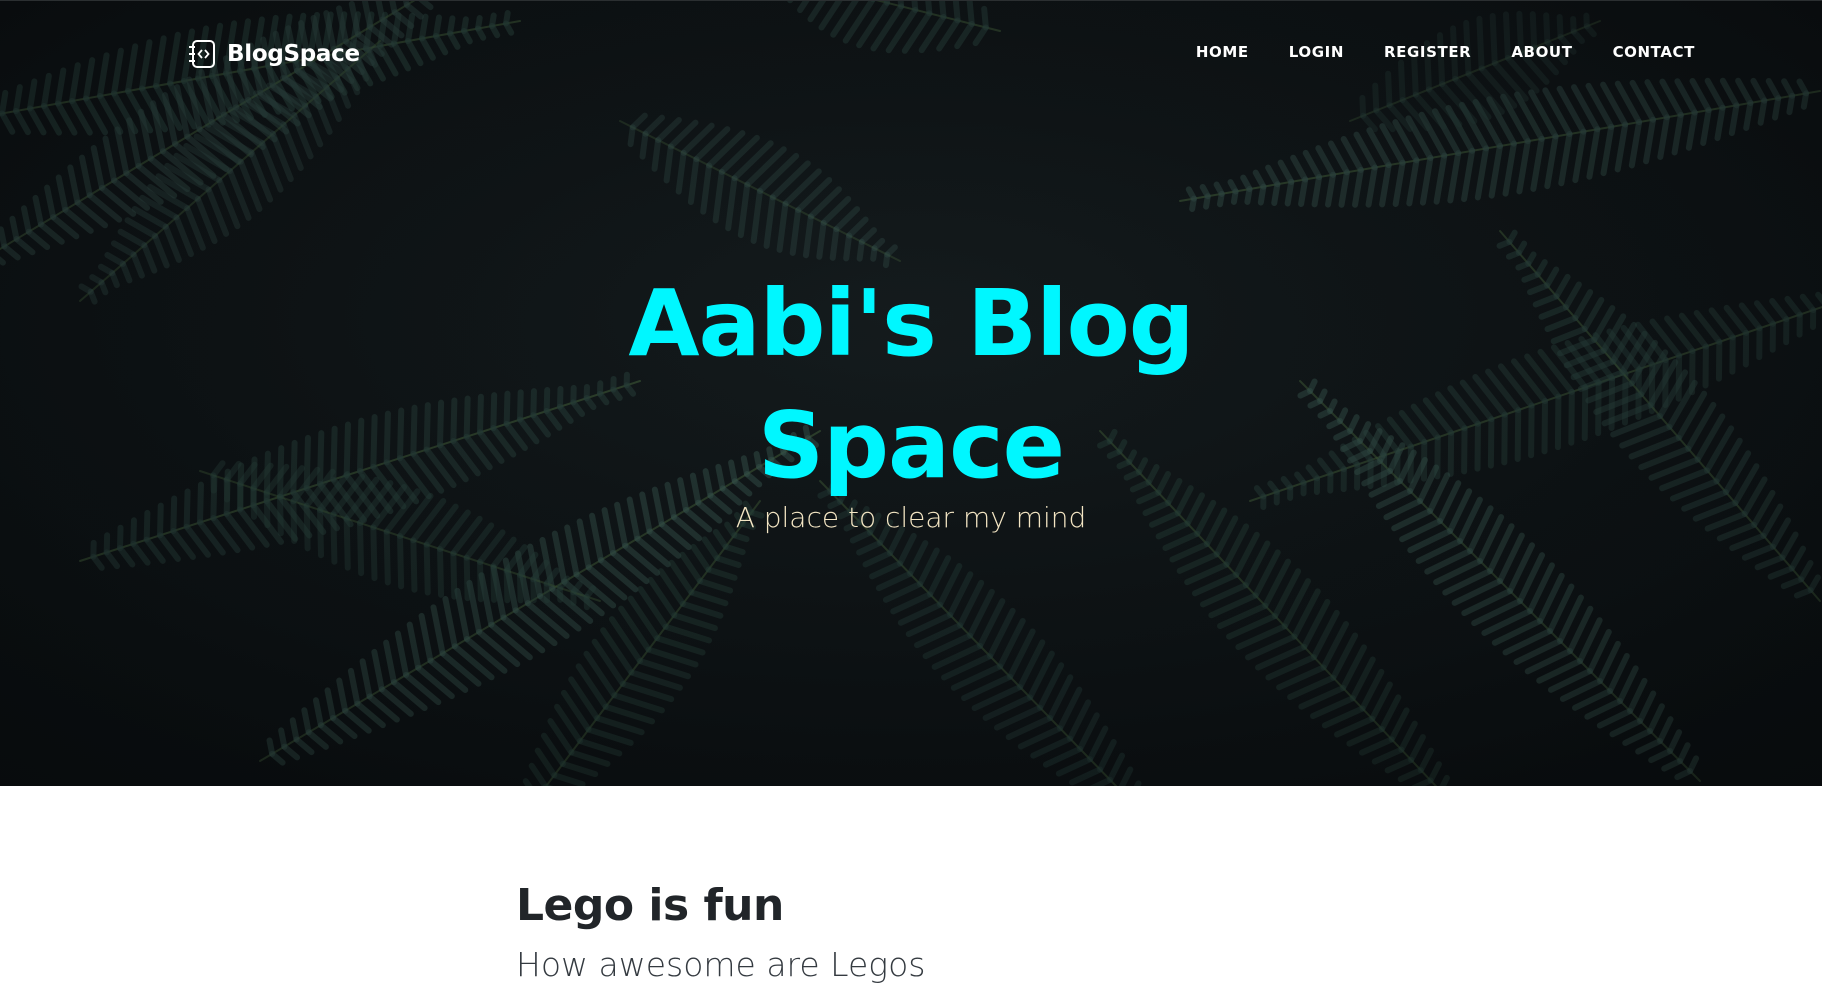 The height and width of the screenshot is (1003, 1822). What do you see at coordinates (916, 964) in the screenshot?
I see `post-subtitle: How awesome are Legos` at bounding box center [916, 964].